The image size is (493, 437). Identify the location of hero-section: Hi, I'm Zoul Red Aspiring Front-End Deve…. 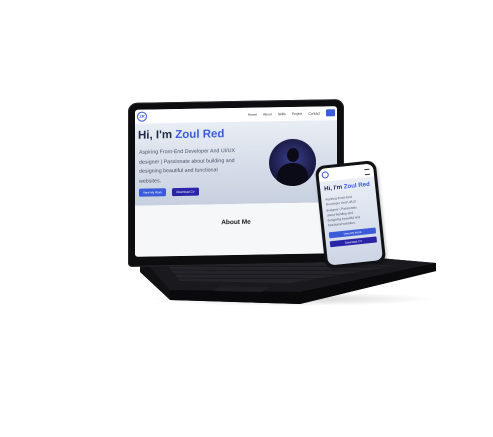
(236, 163).